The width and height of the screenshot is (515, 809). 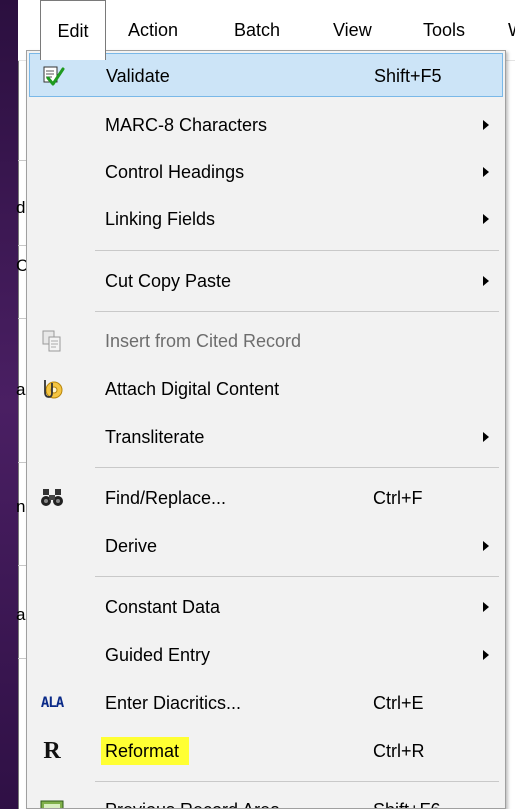 I want to click on menu-item-label: Guided Entry, so click(x=158, y=655).